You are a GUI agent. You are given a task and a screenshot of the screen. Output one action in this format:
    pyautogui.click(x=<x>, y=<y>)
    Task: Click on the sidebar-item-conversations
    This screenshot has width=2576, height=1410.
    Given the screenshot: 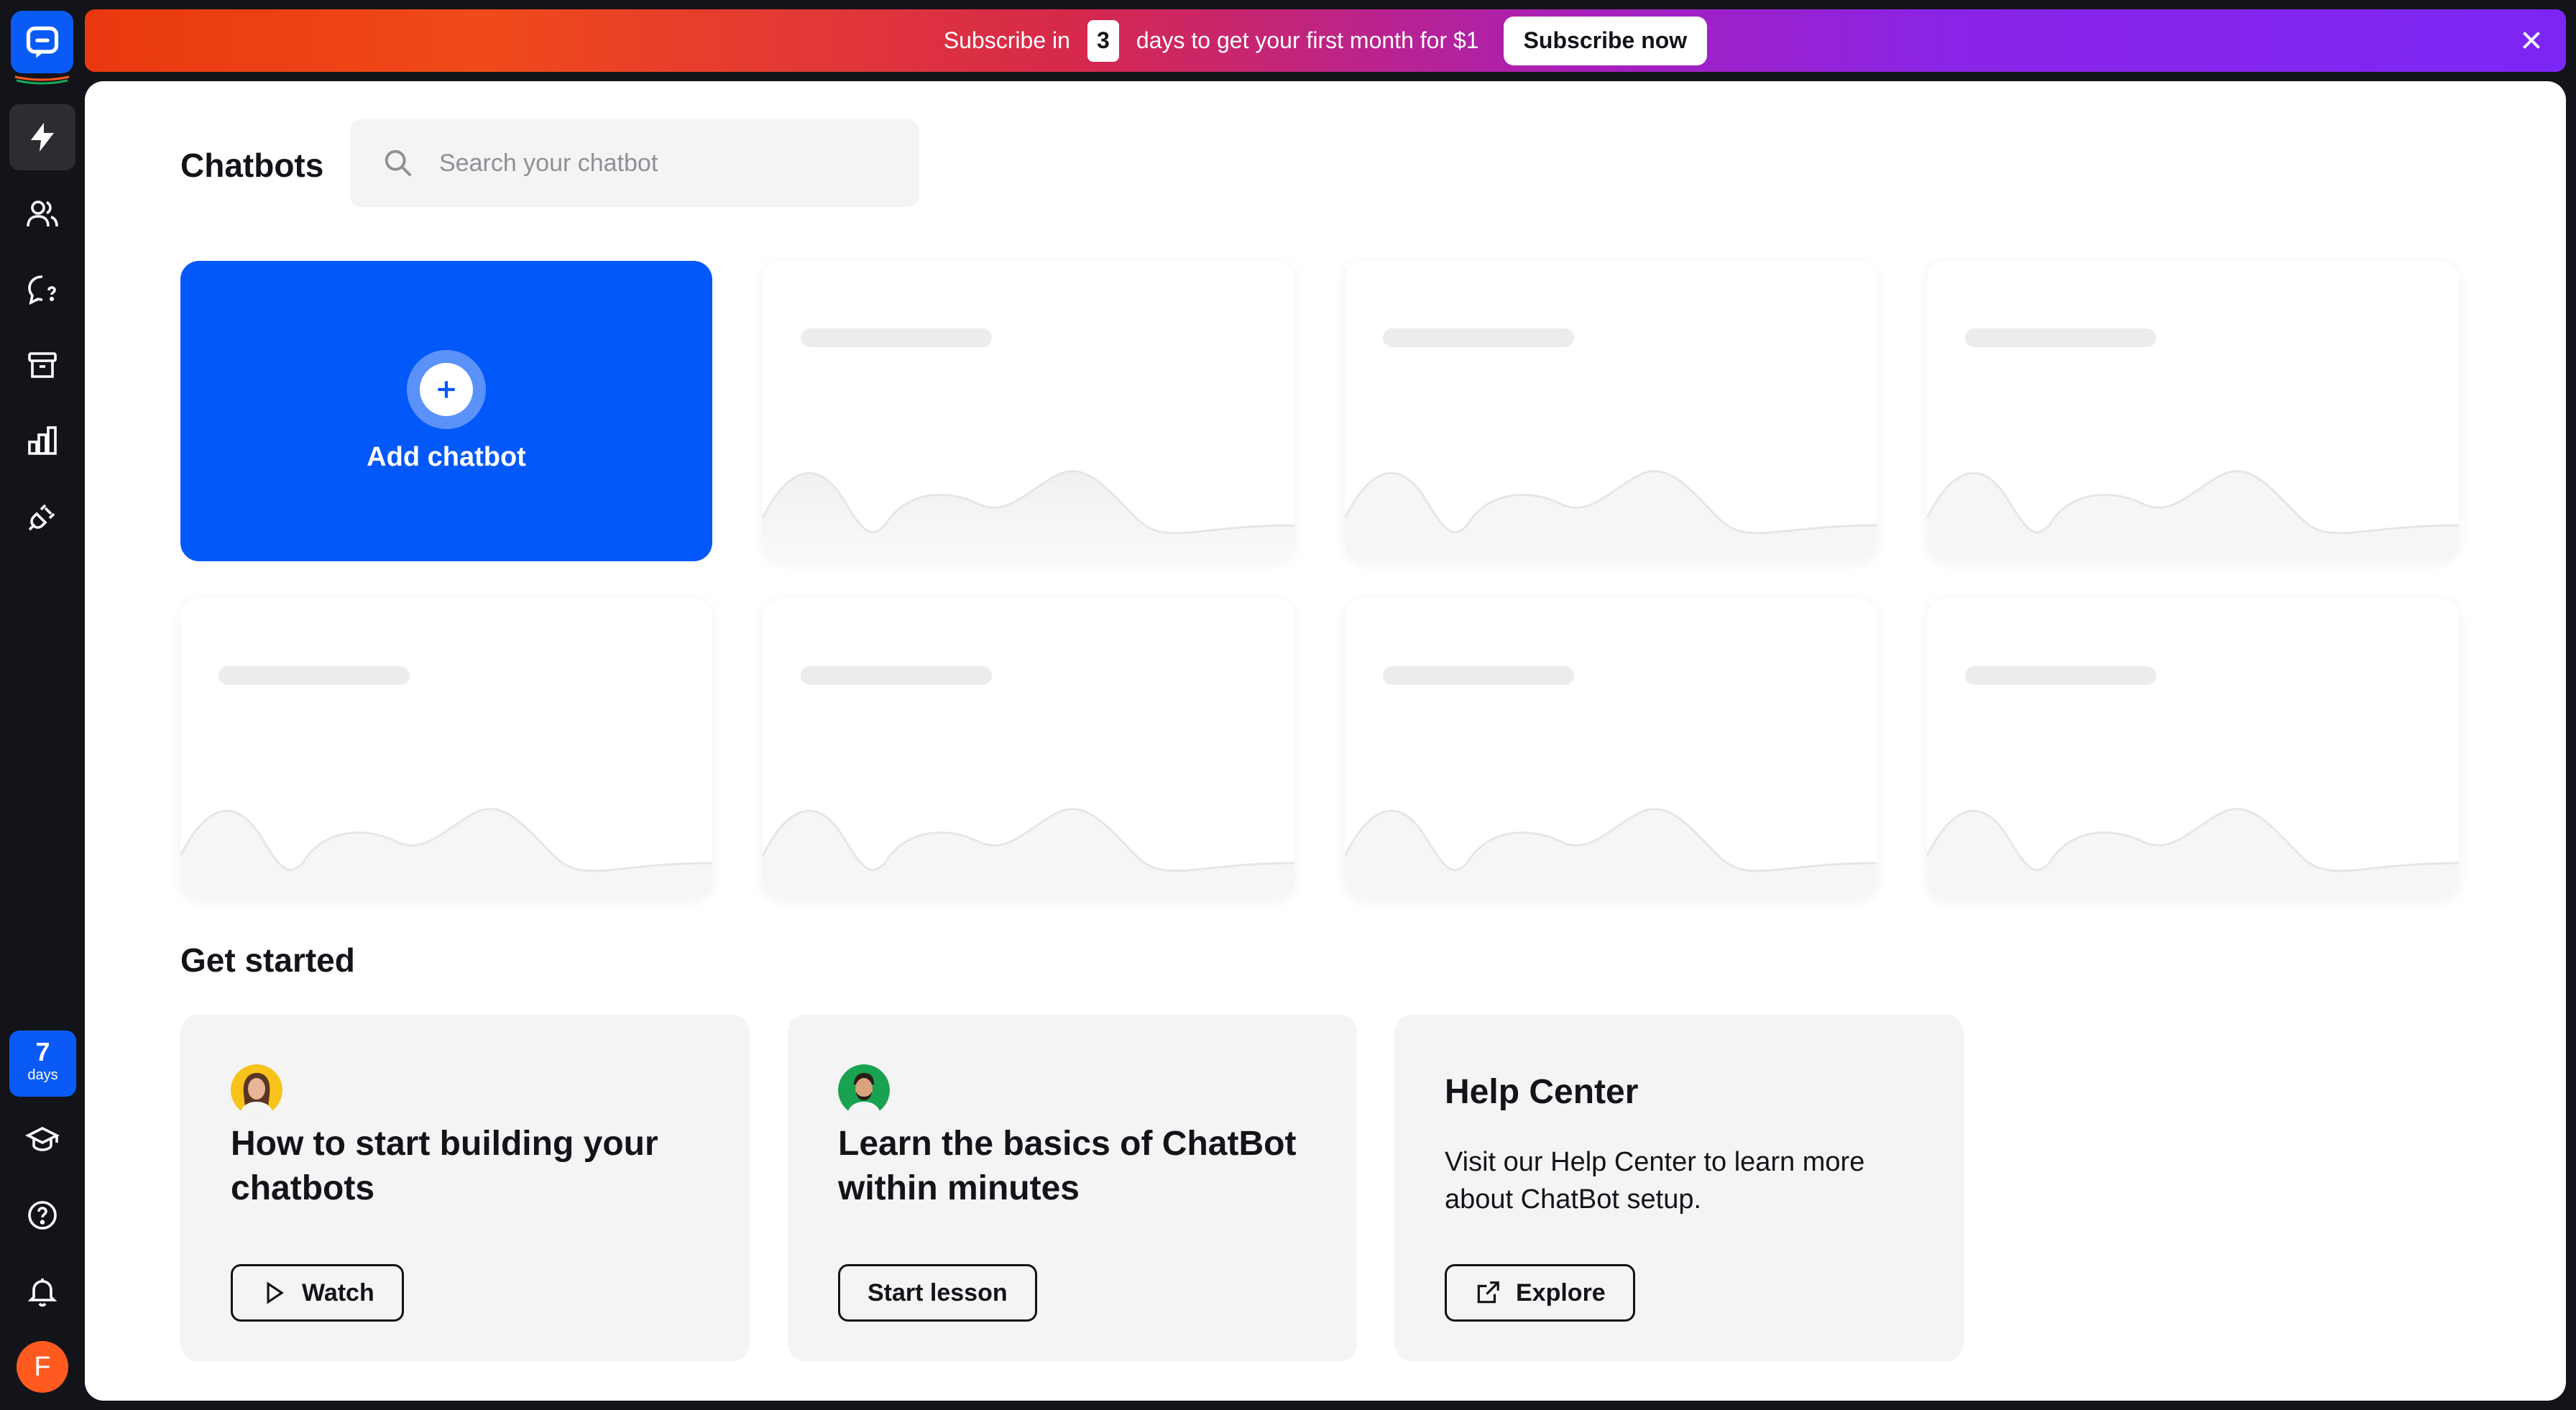 What is the action you would take?
    pyautogui.click(x=42, y=290)
    